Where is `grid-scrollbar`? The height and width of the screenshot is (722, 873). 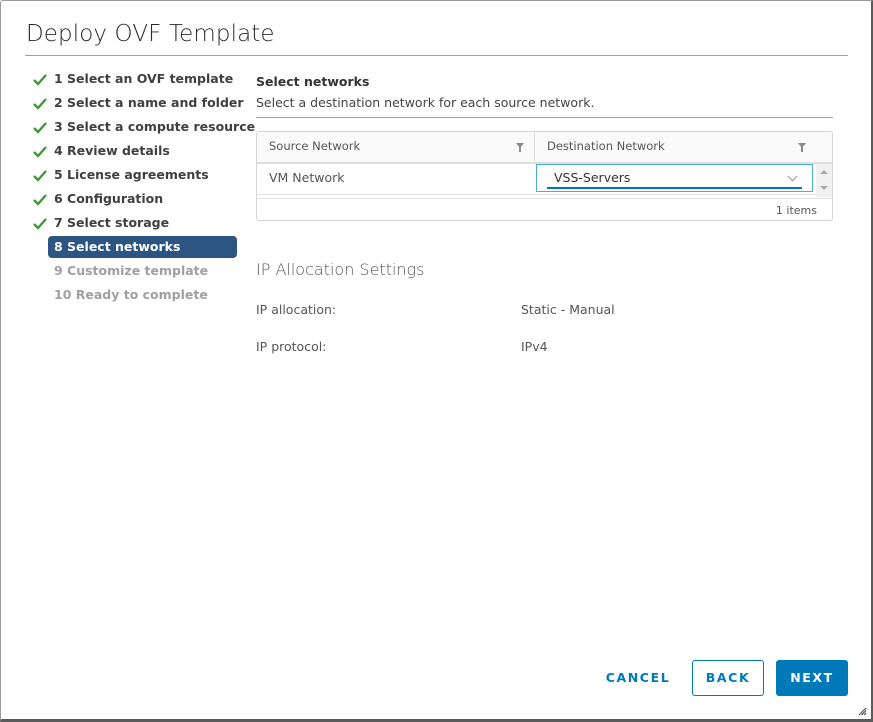 grid-scrollbar is located at coordinates (824, 180).